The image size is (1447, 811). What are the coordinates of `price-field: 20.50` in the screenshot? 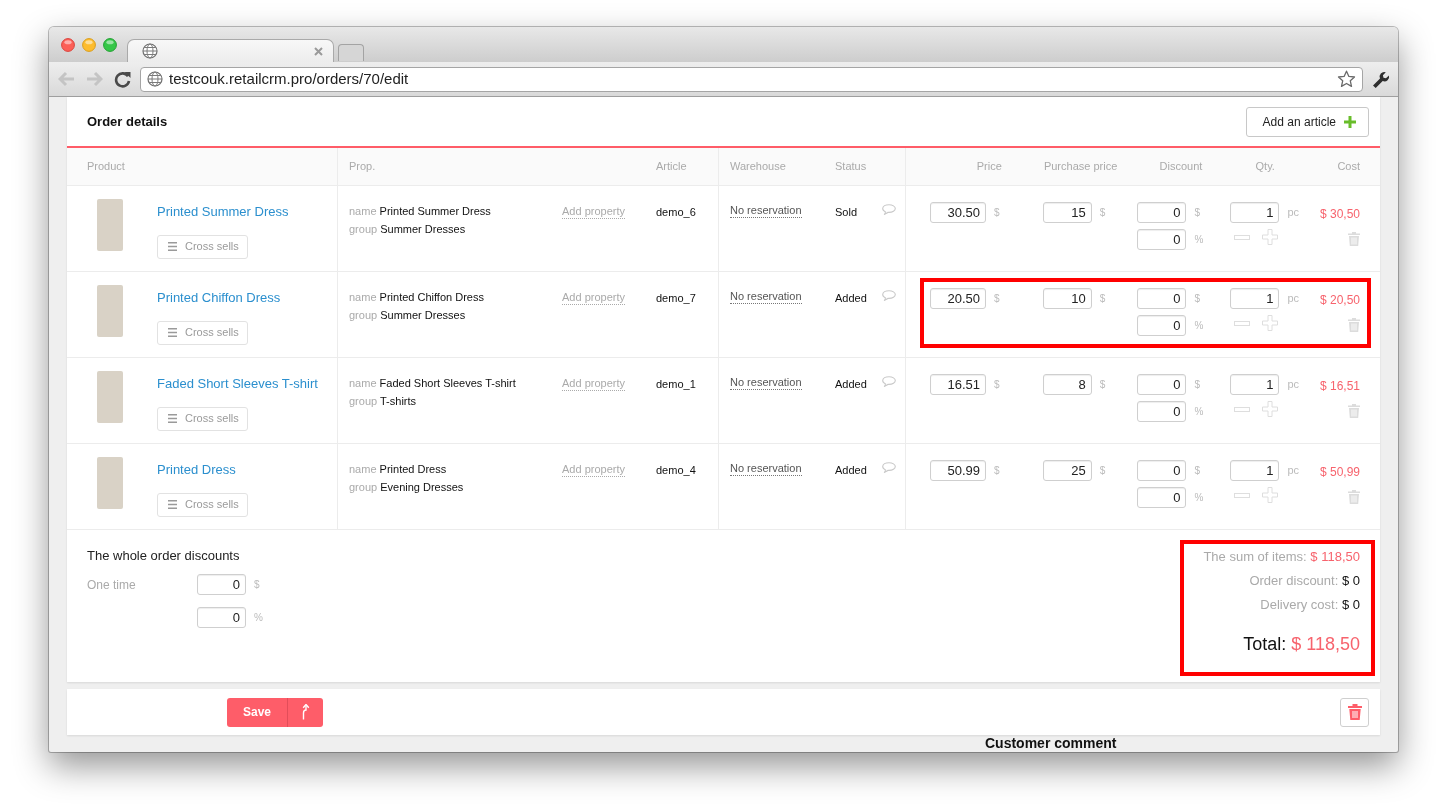 It's located at (958, 298).